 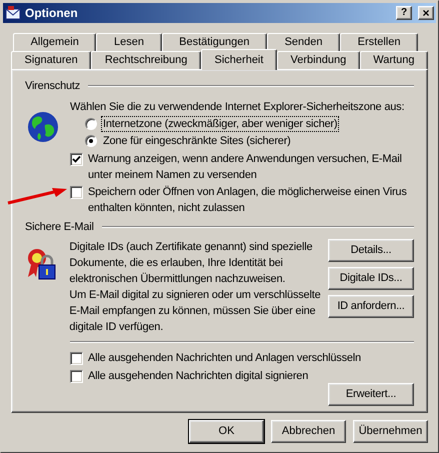 I want to click on tab: Erstellen, so click(x=379, y=42).